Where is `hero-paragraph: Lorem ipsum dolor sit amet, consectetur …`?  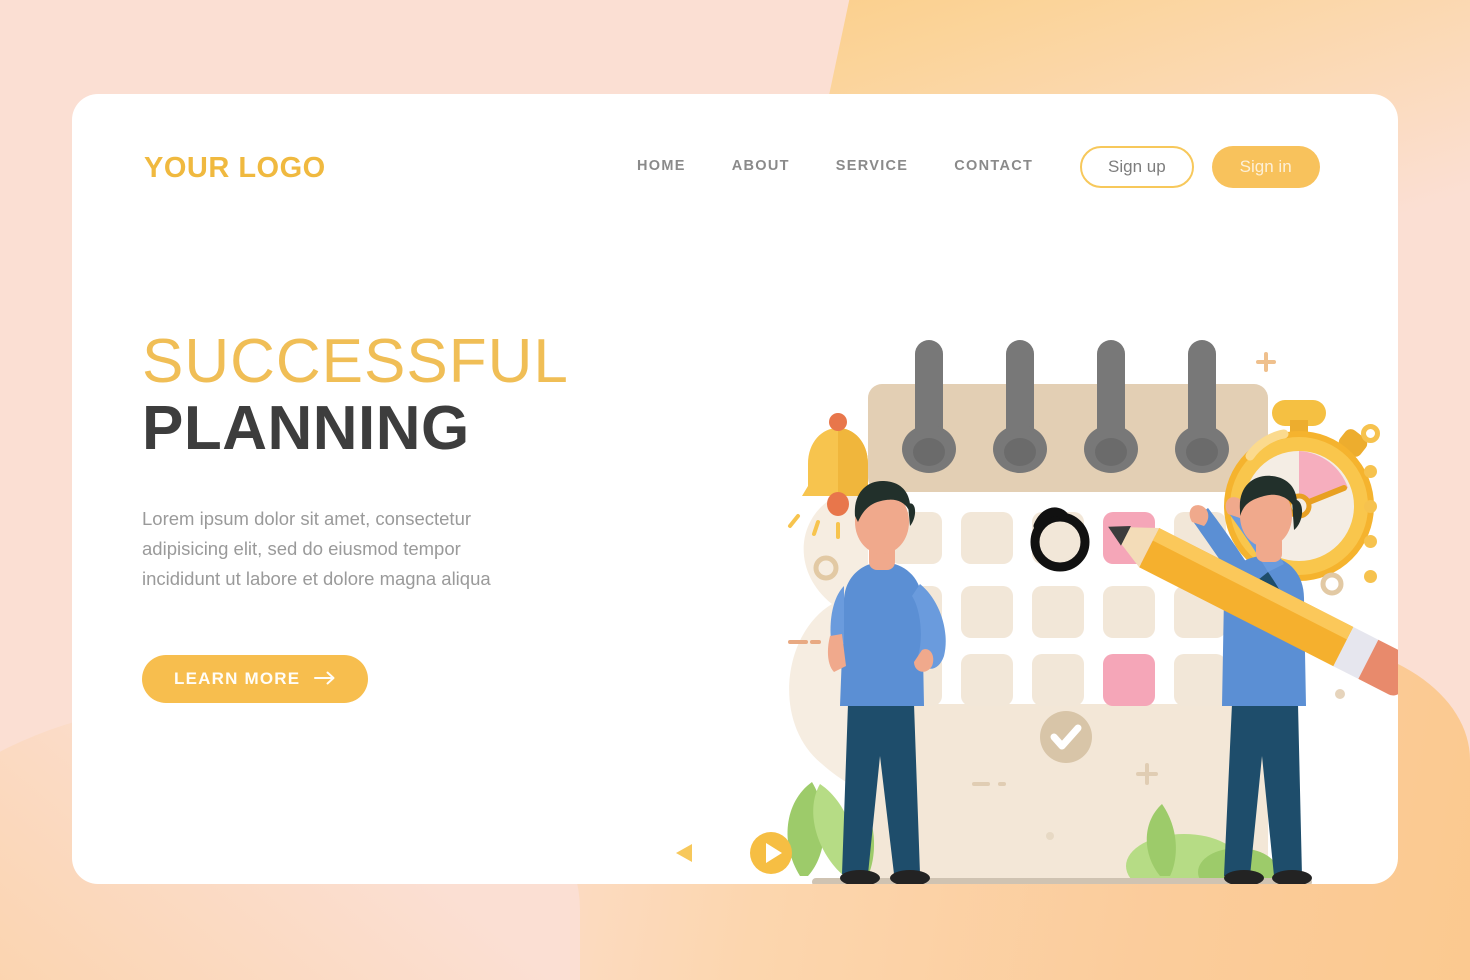 hero-paragraph: Lorem ipsum dolor sit amet, consectetur … is located at coordinates (316, 548).